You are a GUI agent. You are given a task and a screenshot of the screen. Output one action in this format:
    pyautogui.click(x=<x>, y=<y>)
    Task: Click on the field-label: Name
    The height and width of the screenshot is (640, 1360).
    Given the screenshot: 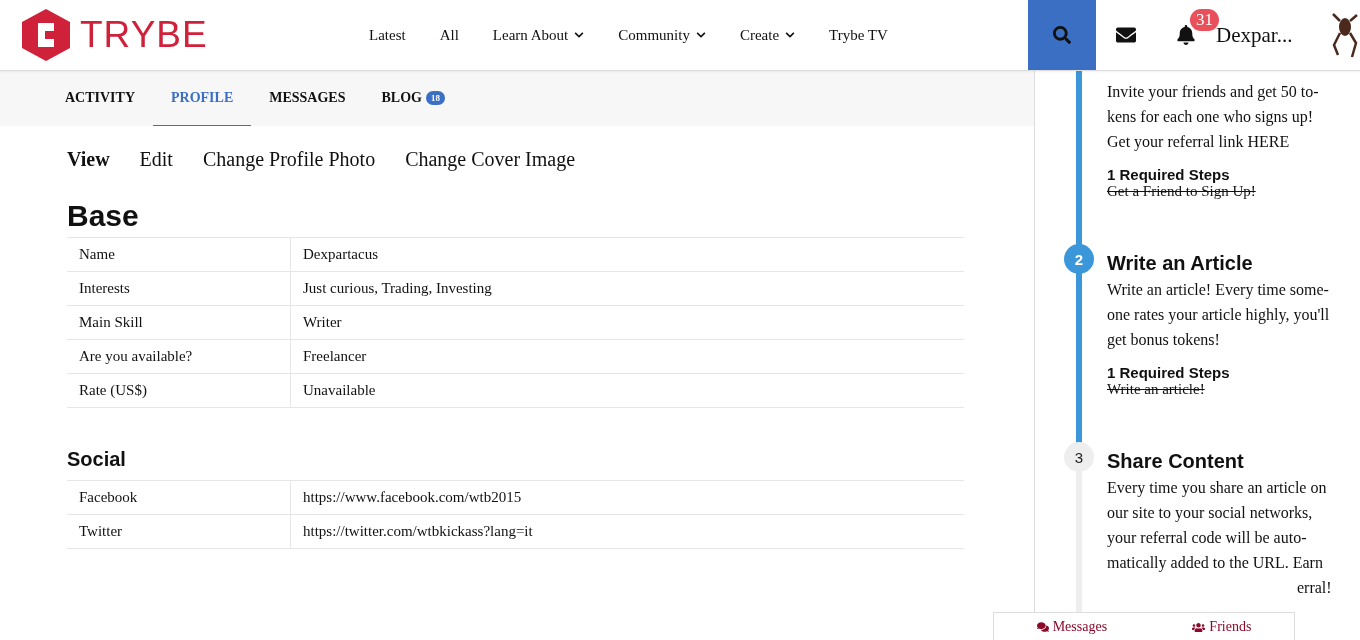 What is the action you would take?
    pyautogui.click(x=179, y=254)
    